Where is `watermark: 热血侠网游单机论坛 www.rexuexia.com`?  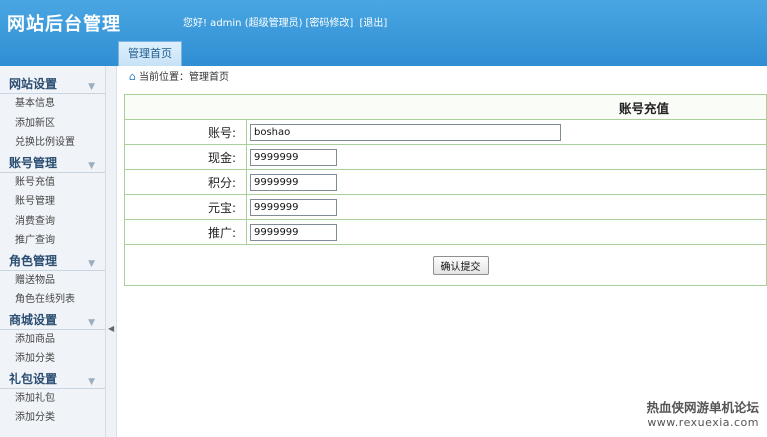 watermark: 热血侠网游单机论坛 www.rexuexia.com is located at coordinates (702, 413).